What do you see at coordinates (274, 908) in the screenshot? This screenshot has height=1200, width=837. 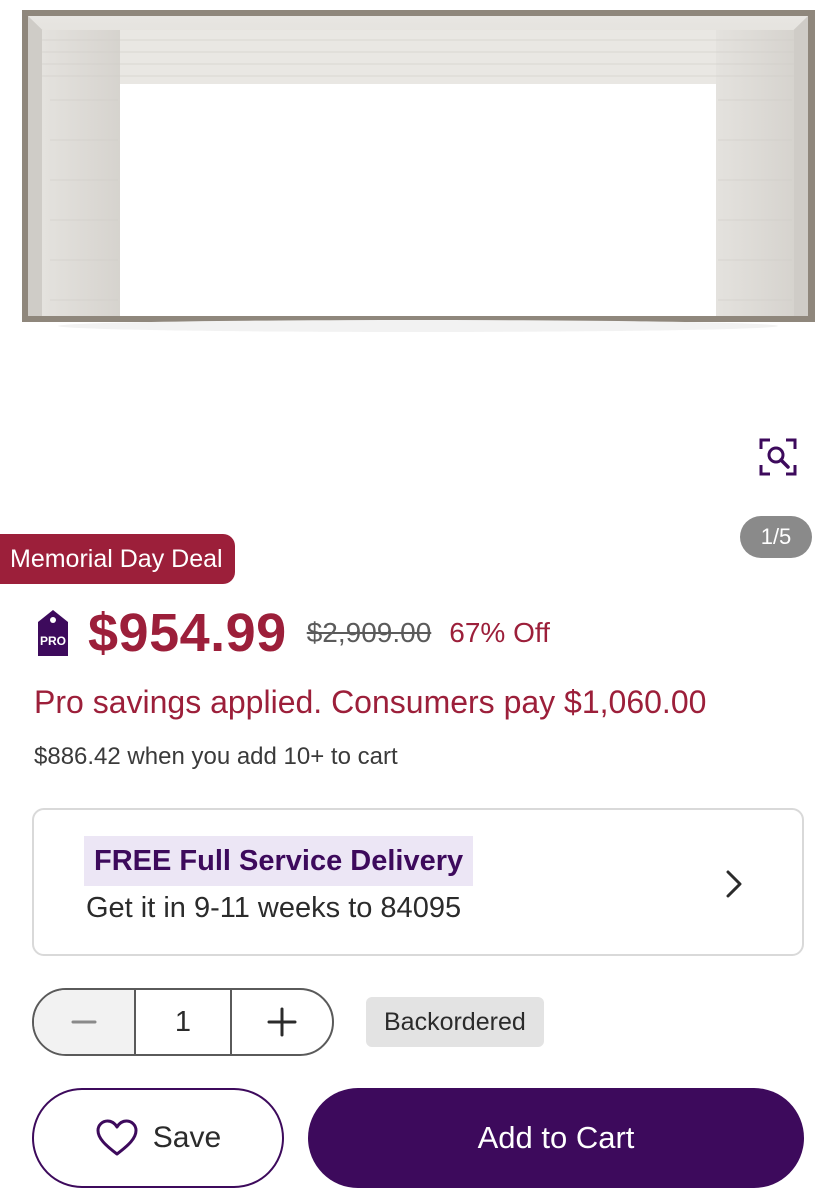 I see `delivery-estimate: Get it in 9-11 weeks to 84095` at bounding box center [274, 908].